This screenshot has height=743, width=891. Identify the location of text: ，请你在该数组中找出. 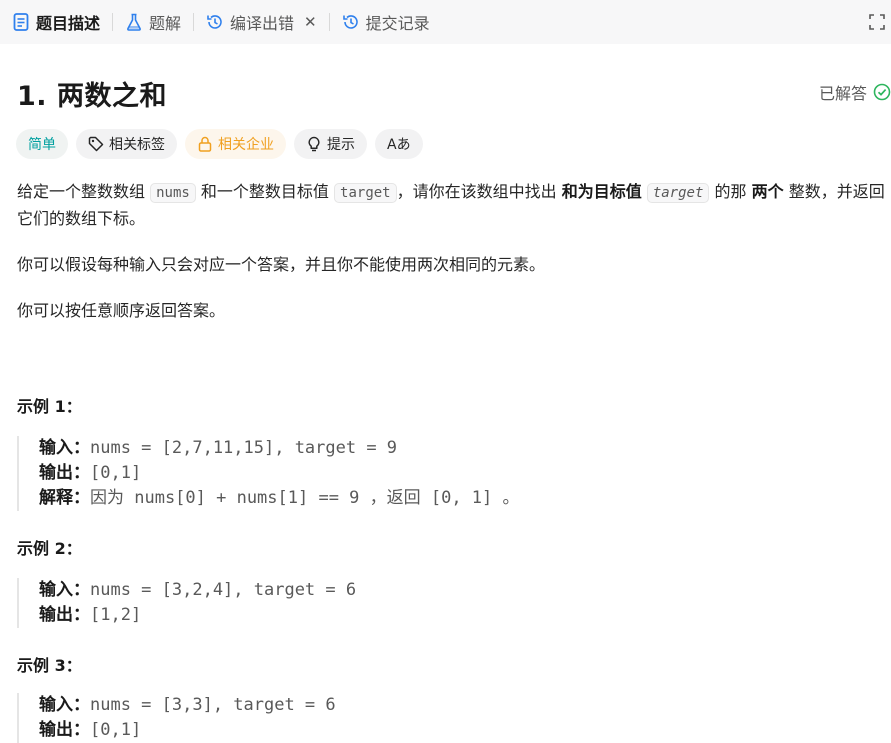
(476, 191).